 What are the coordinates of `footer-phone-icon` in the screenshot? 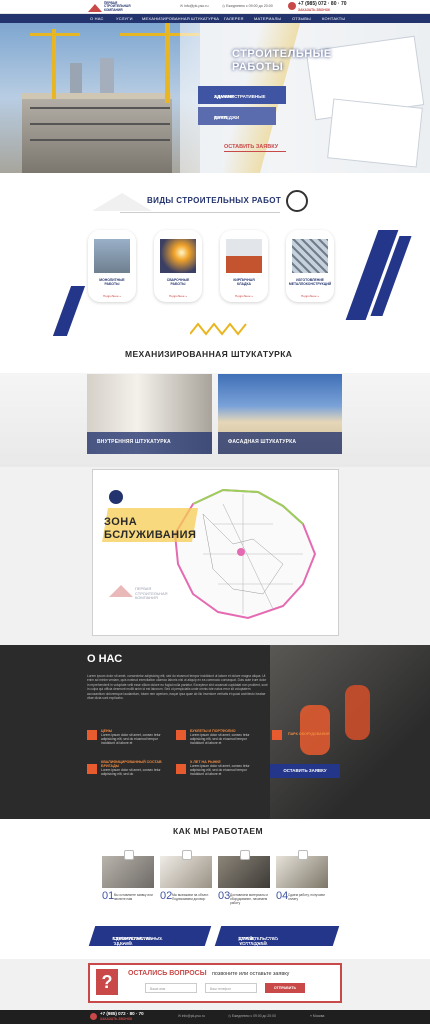 It's located at (93, 1016).